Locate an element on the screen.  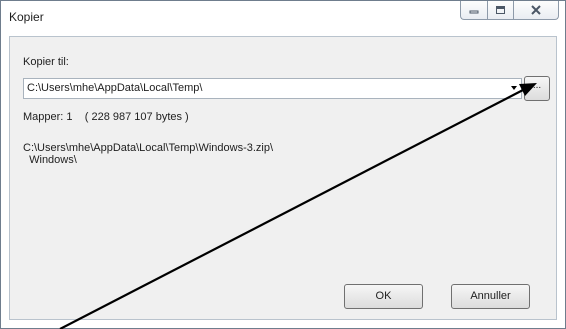
maximize-button is located at coordinates (500, 10).